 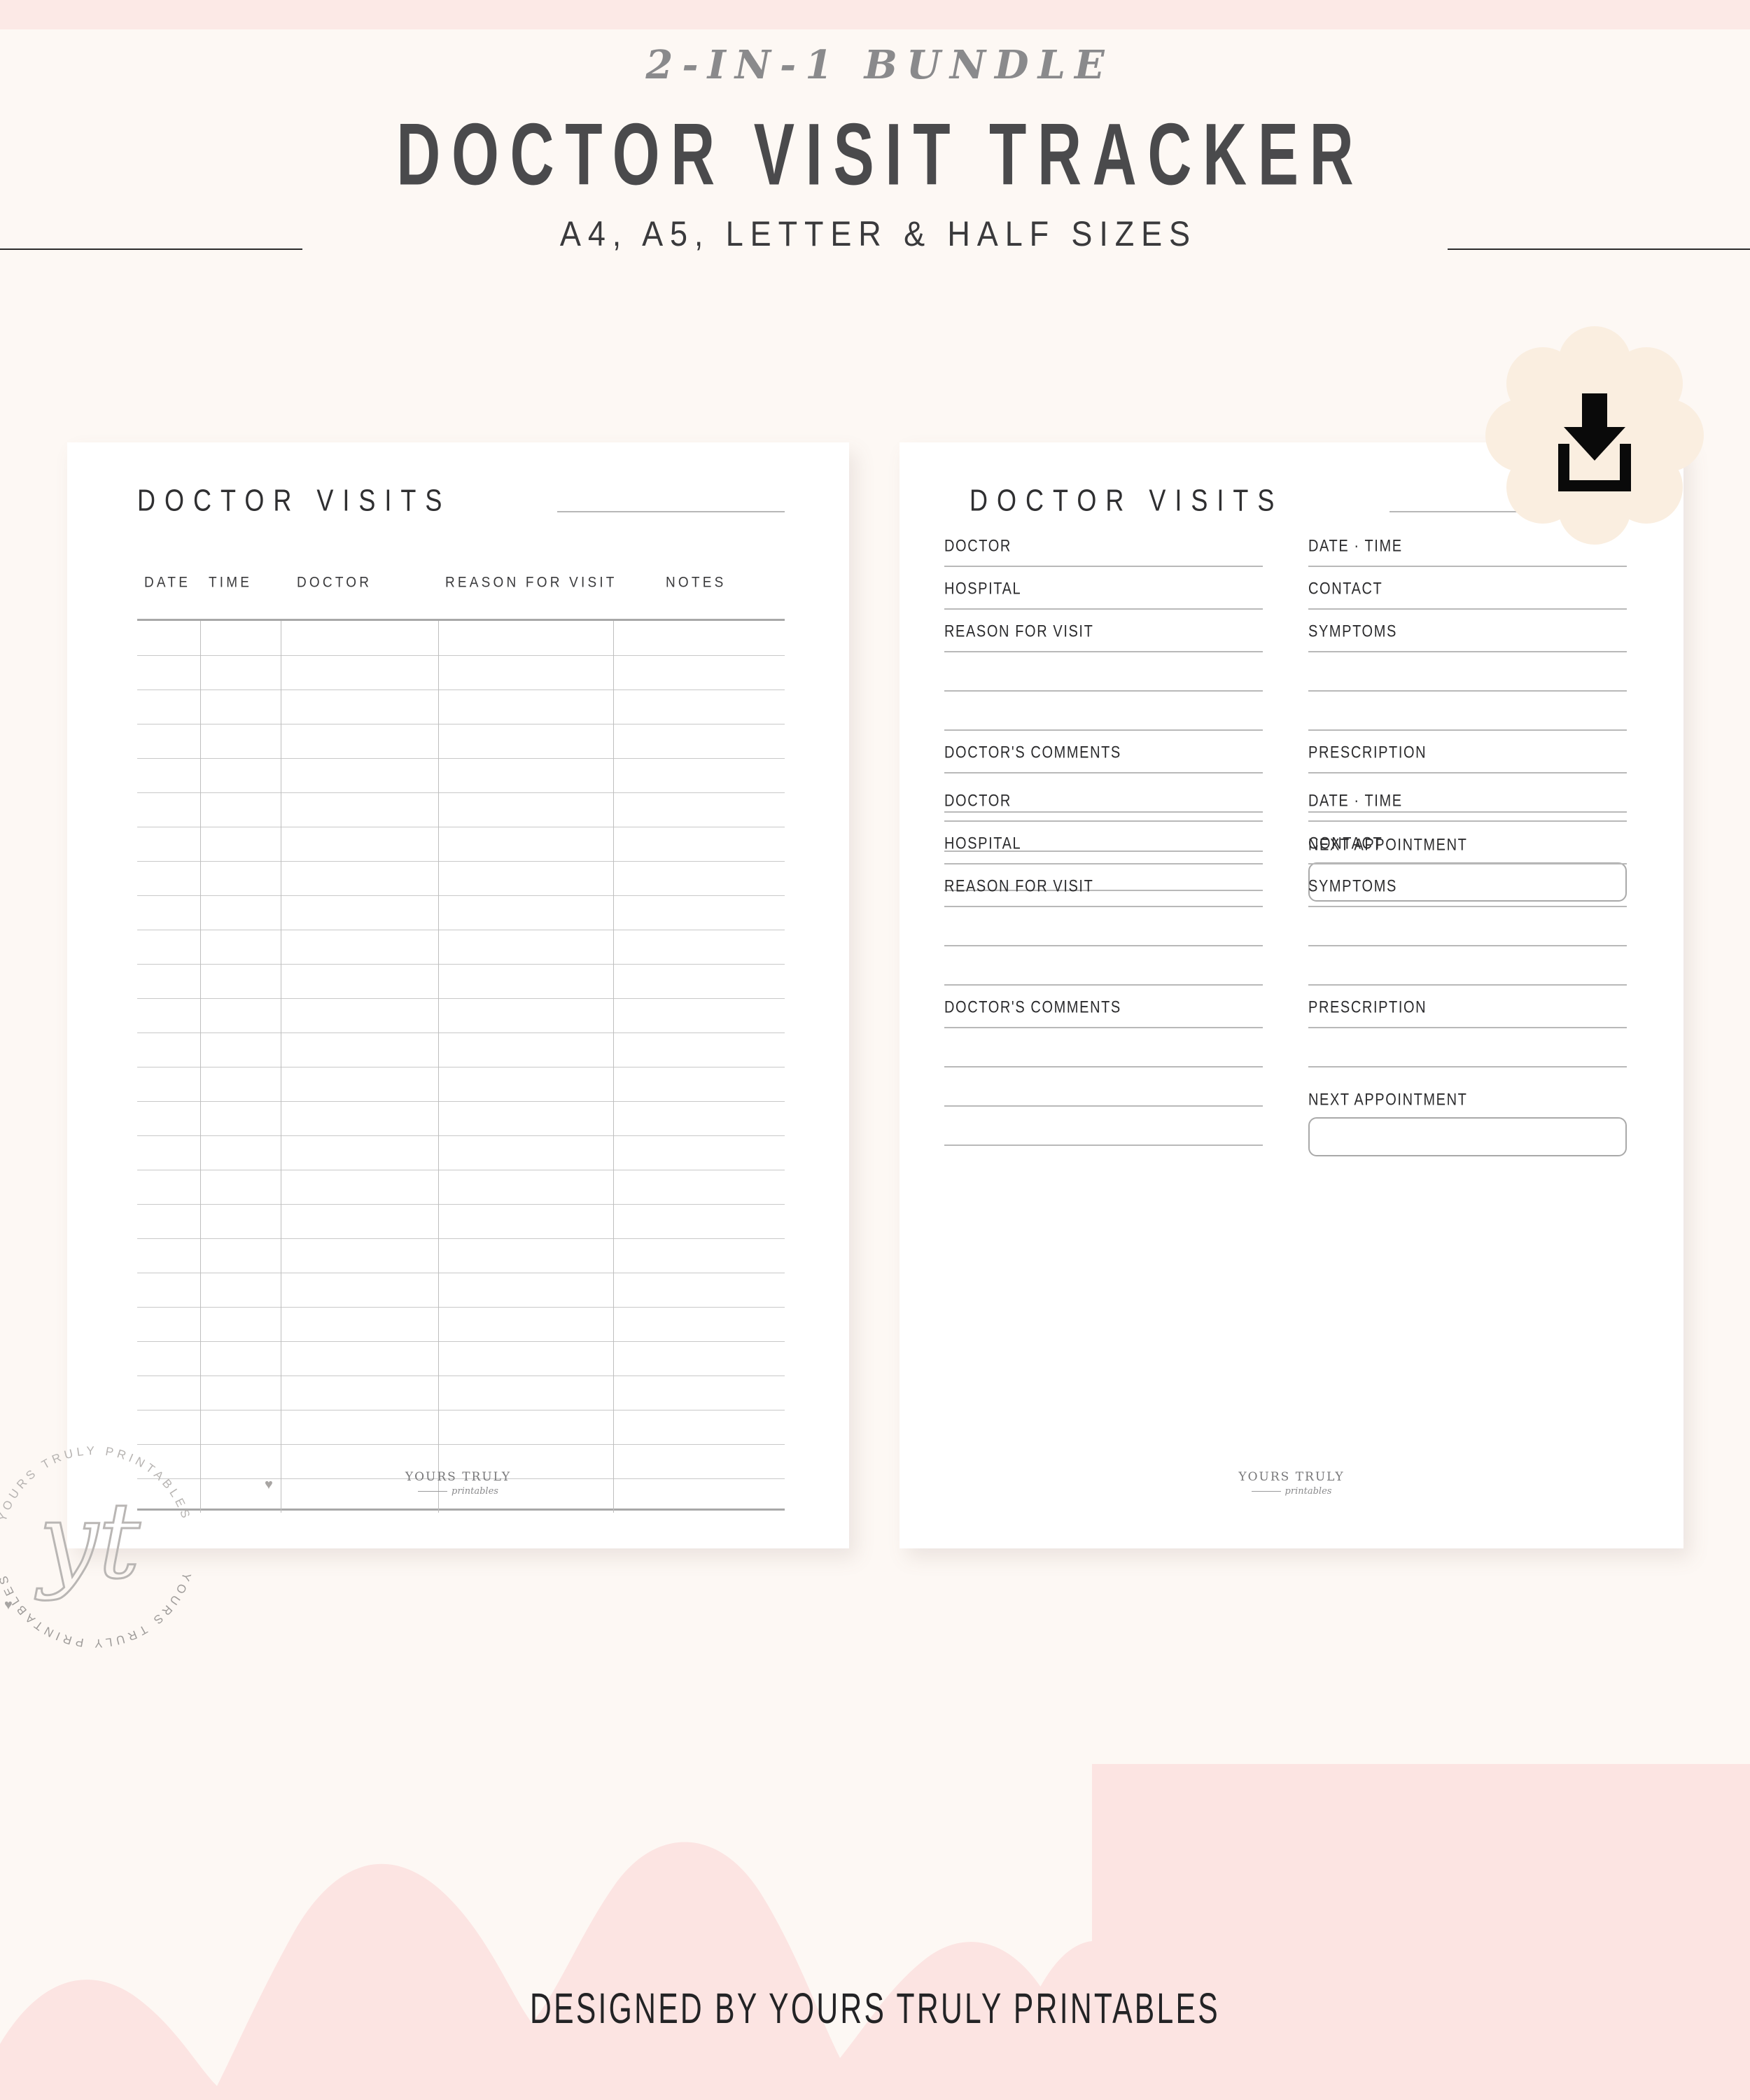 What do you see at coordinates (1467, 1136) in the screenshot?
I see `next-appointment-box` at bounding box center [1467, 1136].